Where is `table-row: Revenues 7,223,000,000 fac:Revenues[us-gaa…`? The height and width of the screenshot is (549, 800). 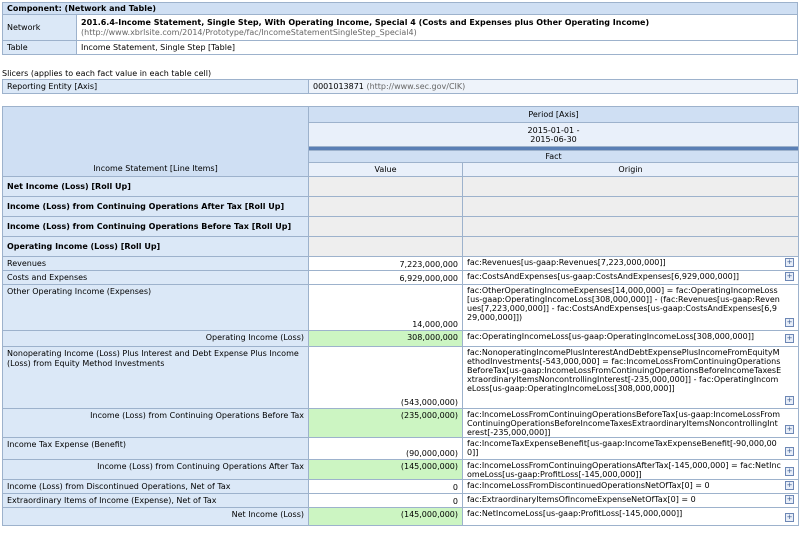 table-row: Revenues 7,223,000,000 fac:Revenues[us-gaa… is located at coordinates (400, 263).